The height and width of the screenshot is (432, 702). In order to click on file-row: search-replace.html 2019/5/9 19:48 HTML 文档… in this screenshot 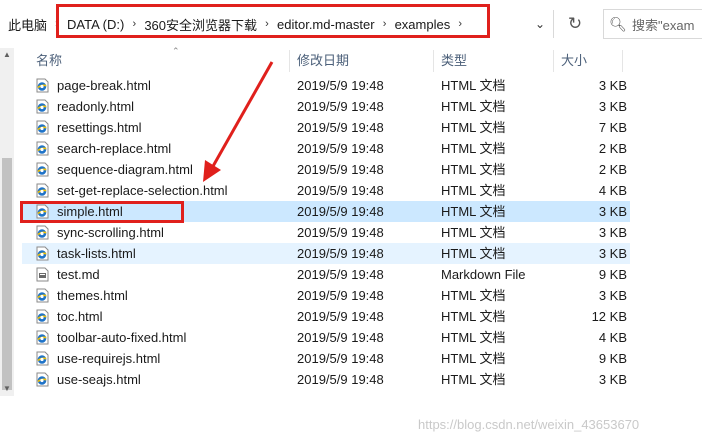, I will do `click(326, 148)`.